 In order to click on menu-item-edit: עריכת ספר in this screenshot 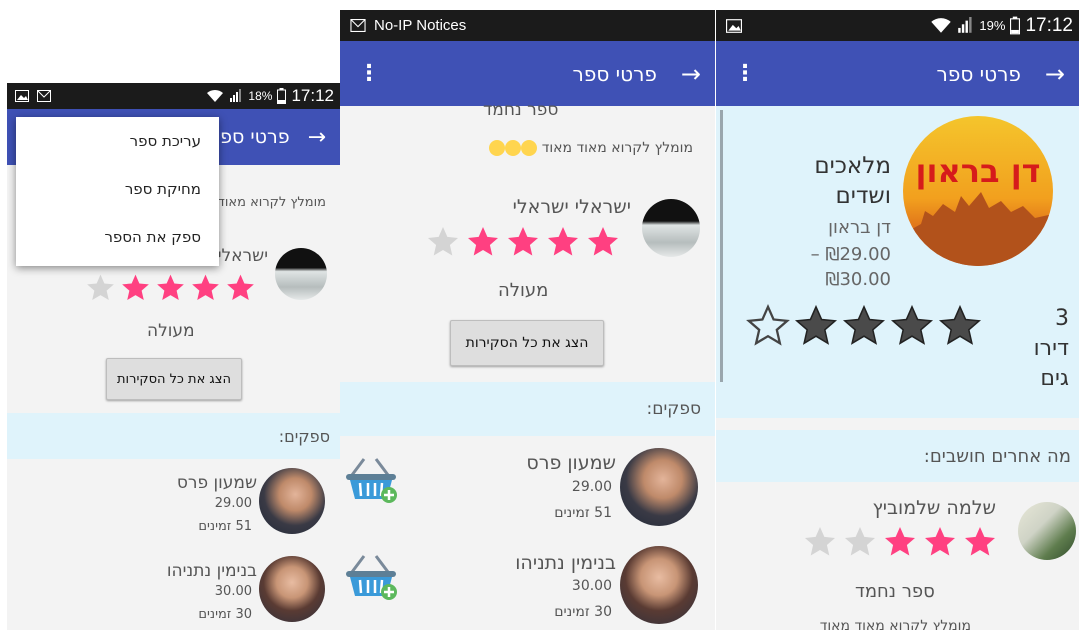, I will do `click(117, 141)`.